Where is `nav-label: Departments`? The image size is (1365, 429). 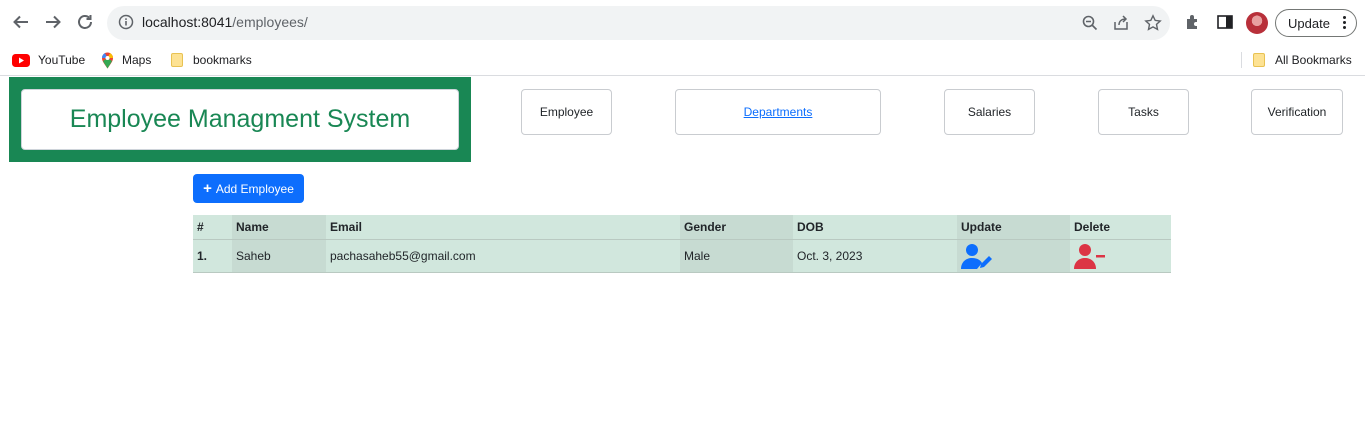 nav-label: Departments is located at coordinates (778, 112).